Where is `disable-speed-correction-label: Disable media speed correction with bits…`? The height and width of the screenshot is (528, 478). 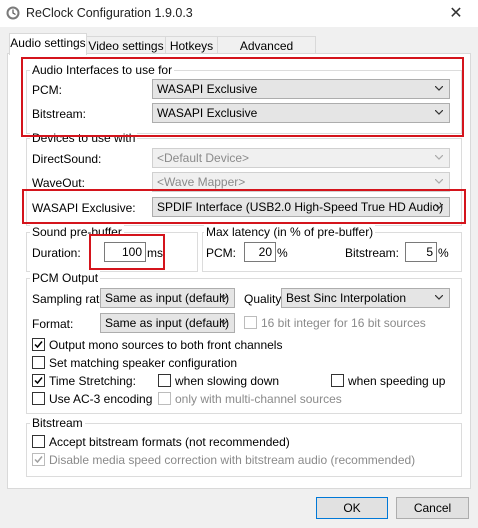
disable-speed-correction-label: Disable media speed correction with bits… is located at coordinates (232, 460).